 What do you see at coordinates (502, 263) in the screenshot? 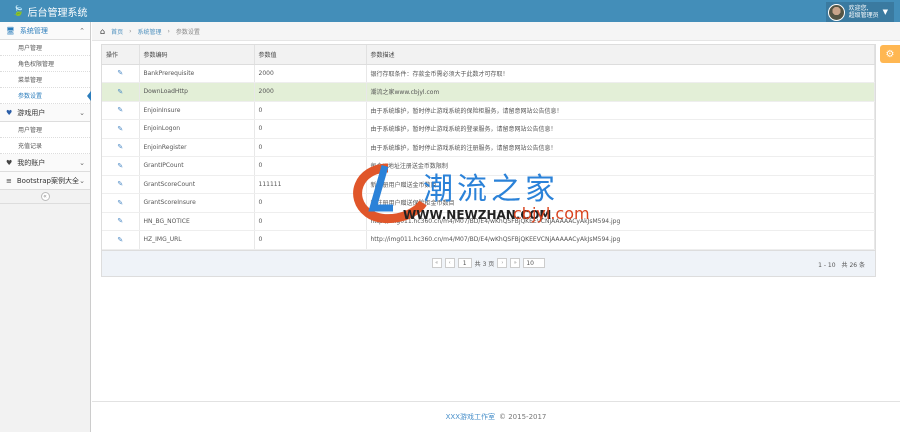
I see `next-page-button: ›` at bounding box center [502, 263].